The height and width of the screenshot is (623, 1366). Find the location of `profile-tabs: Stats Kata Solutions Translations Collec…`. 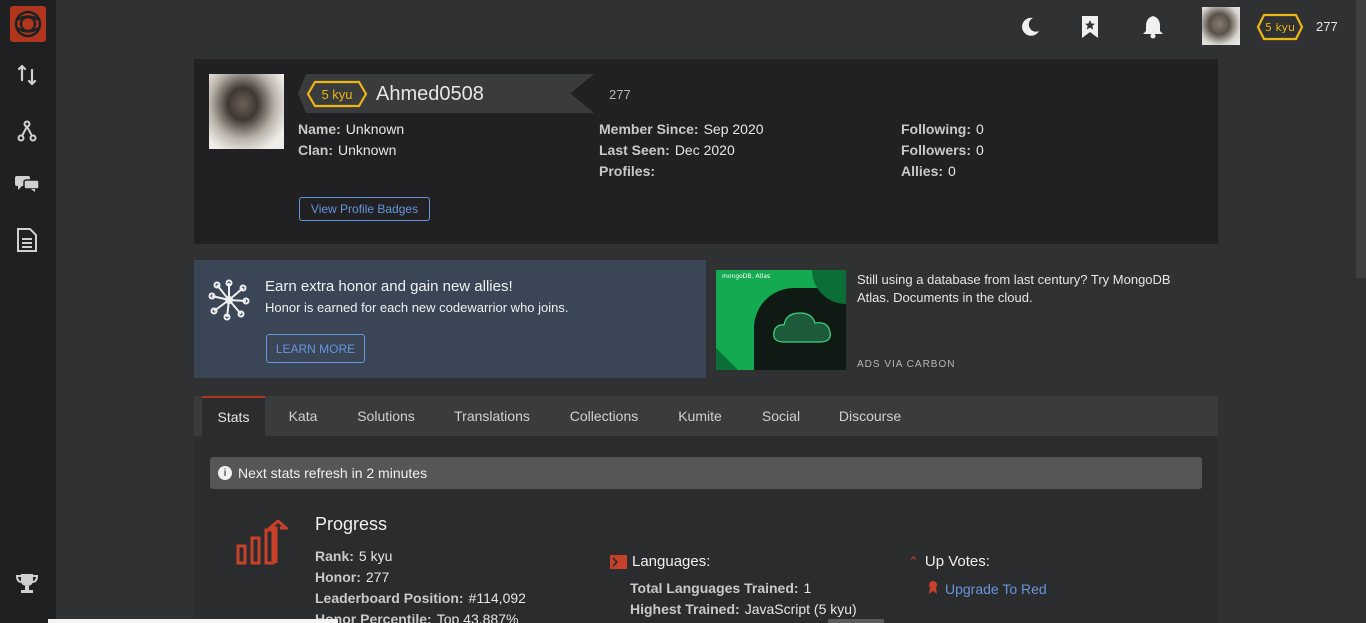

profile-tabs: Stats Kata Solutions Translations Collec… is located at coordinates (706, 416).